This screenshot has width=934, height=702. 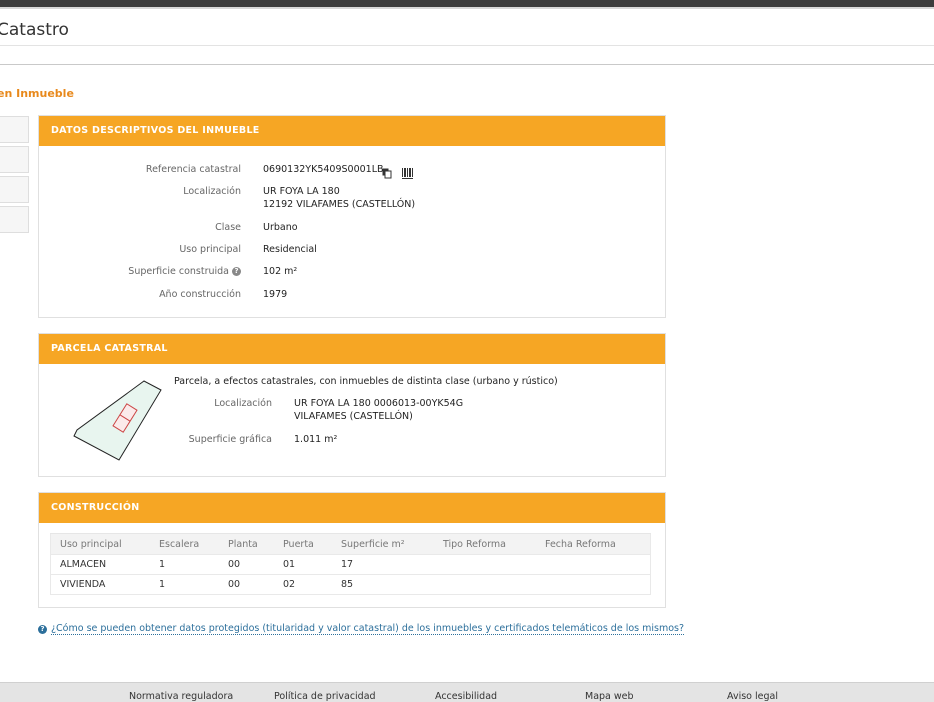 I want to click on uso-label: Uso principal, so click(x=210, y=249).